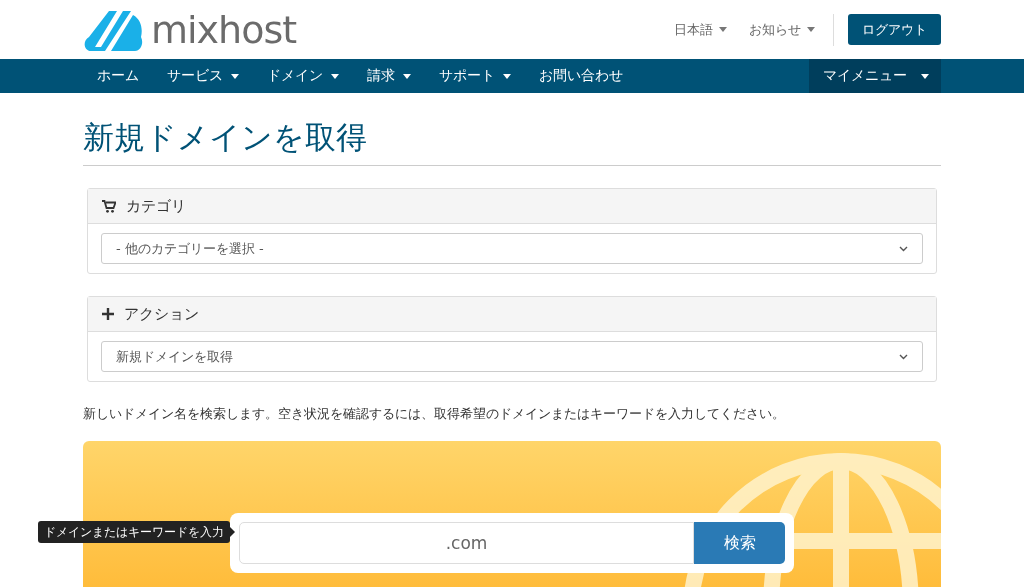 The height and width of the screenshot is (587, 1024). Describe the element at coordinates (434, 414) in the screenshot. I see `description: 新しいドメイン名を検索します。空き状況を確認するには、取得希望のドメインまたはキーワードを入力してください。` at that location.